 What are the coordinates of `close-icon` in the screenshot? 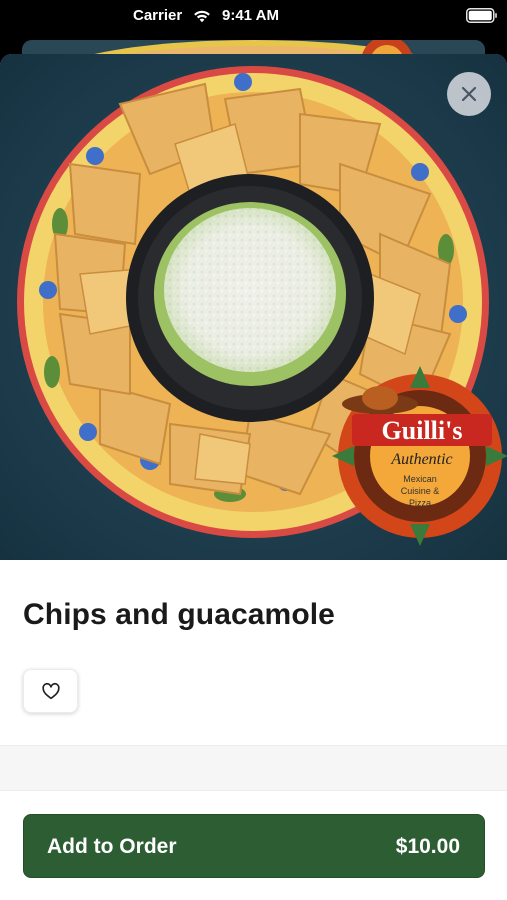 It's located at (469, 94).